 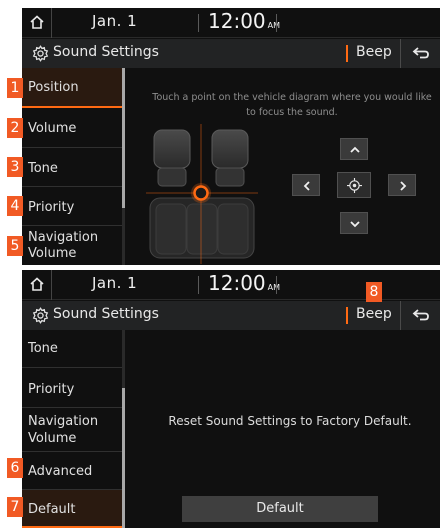 I want to click on front-right-seat, so click(x=230, y=158).